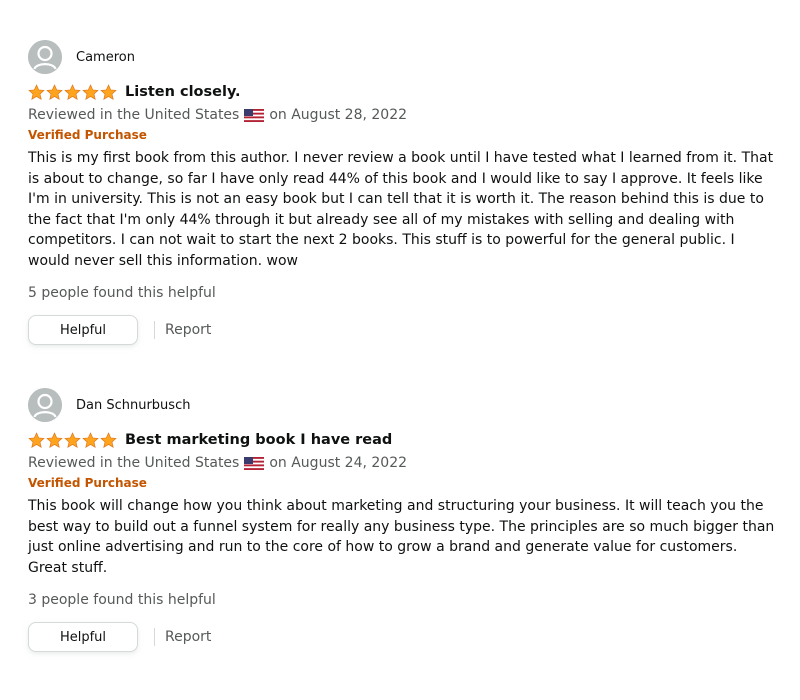 This screenshot has width=800, height=700. Describe the element at coordinates (258, 440) in the screenshot. I see `review-title: Best marketing book I have read` at that location.